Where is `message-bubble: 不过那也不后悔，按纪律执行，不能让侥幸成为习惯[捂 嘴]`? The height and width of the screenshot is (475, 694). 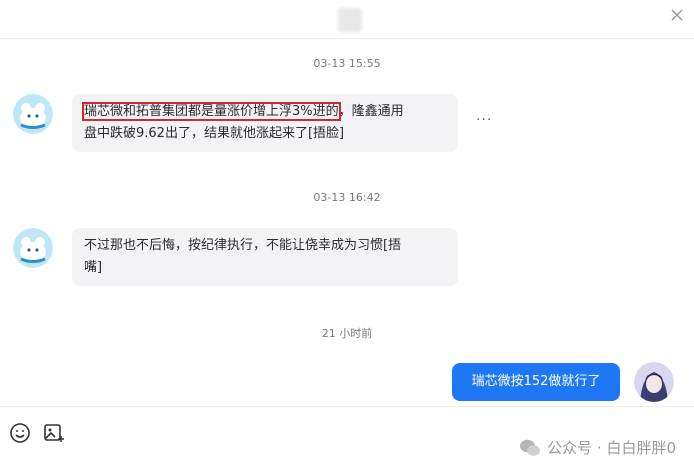 message-bubble: 不过那也不后悔，按纪律执行，不能让侥幸成为习惯[捂 嘴] is located at coordinates (265, 257).